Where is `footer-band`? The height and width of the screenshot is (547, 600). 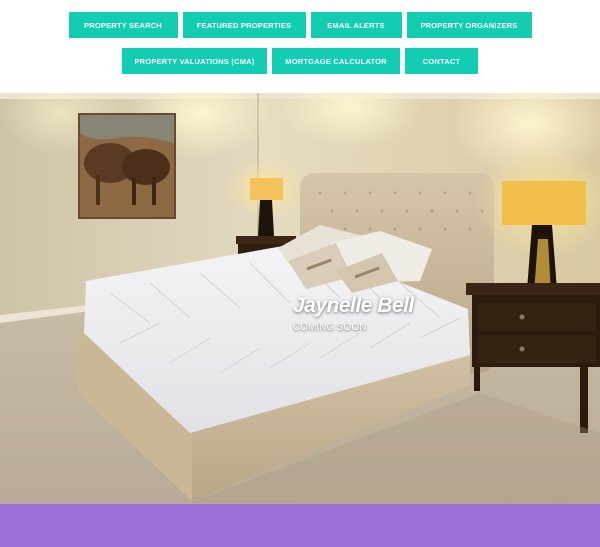
footer-band is located at coordinates (300, 525).